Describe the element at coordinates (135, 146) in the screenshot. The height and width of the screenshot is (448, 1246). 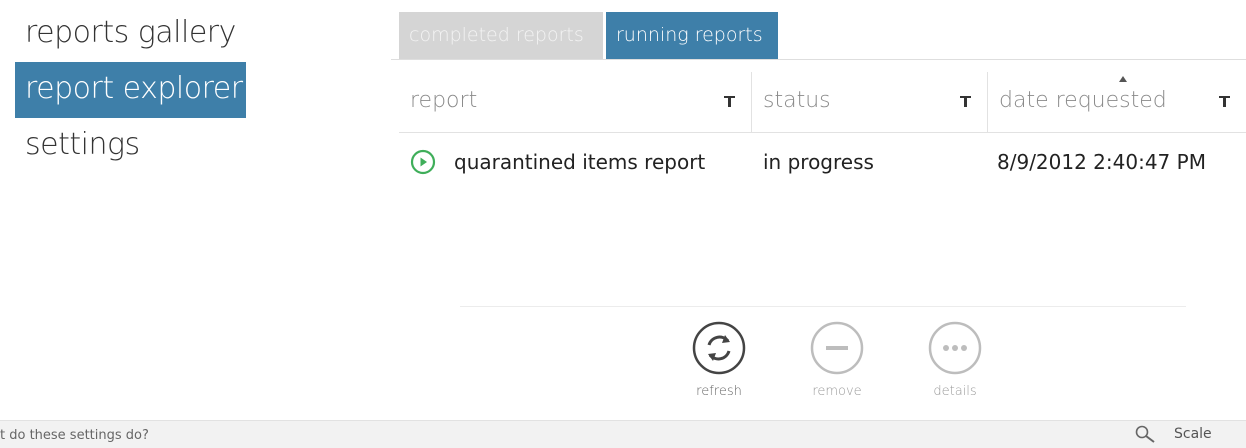
I see `nav-item-settings: settings` at that location.